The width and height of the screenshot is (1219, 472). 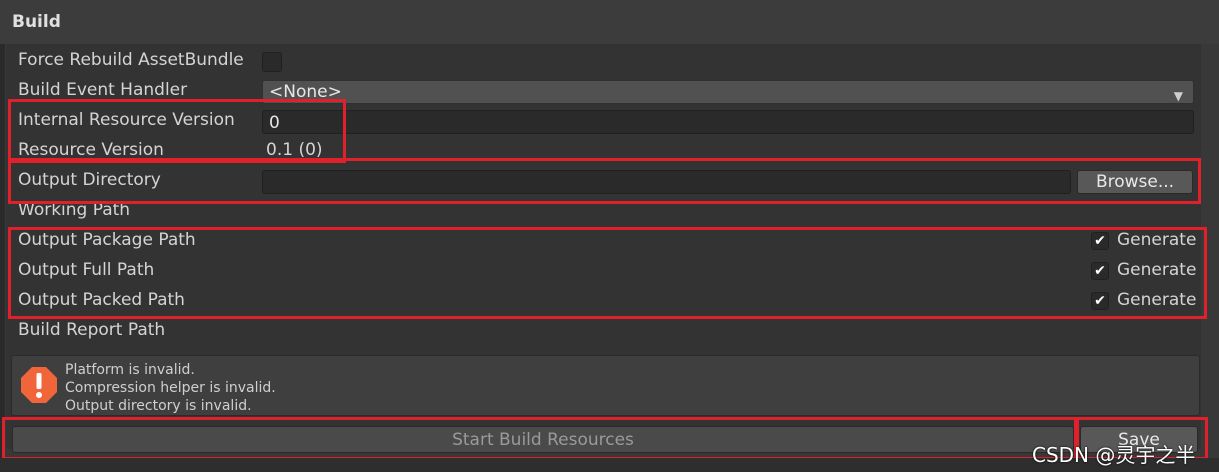 What do you see at coordinates (177, 131) in the screenshot?
I see `annotation-box-internal-version` at bounding box center [177, 131].